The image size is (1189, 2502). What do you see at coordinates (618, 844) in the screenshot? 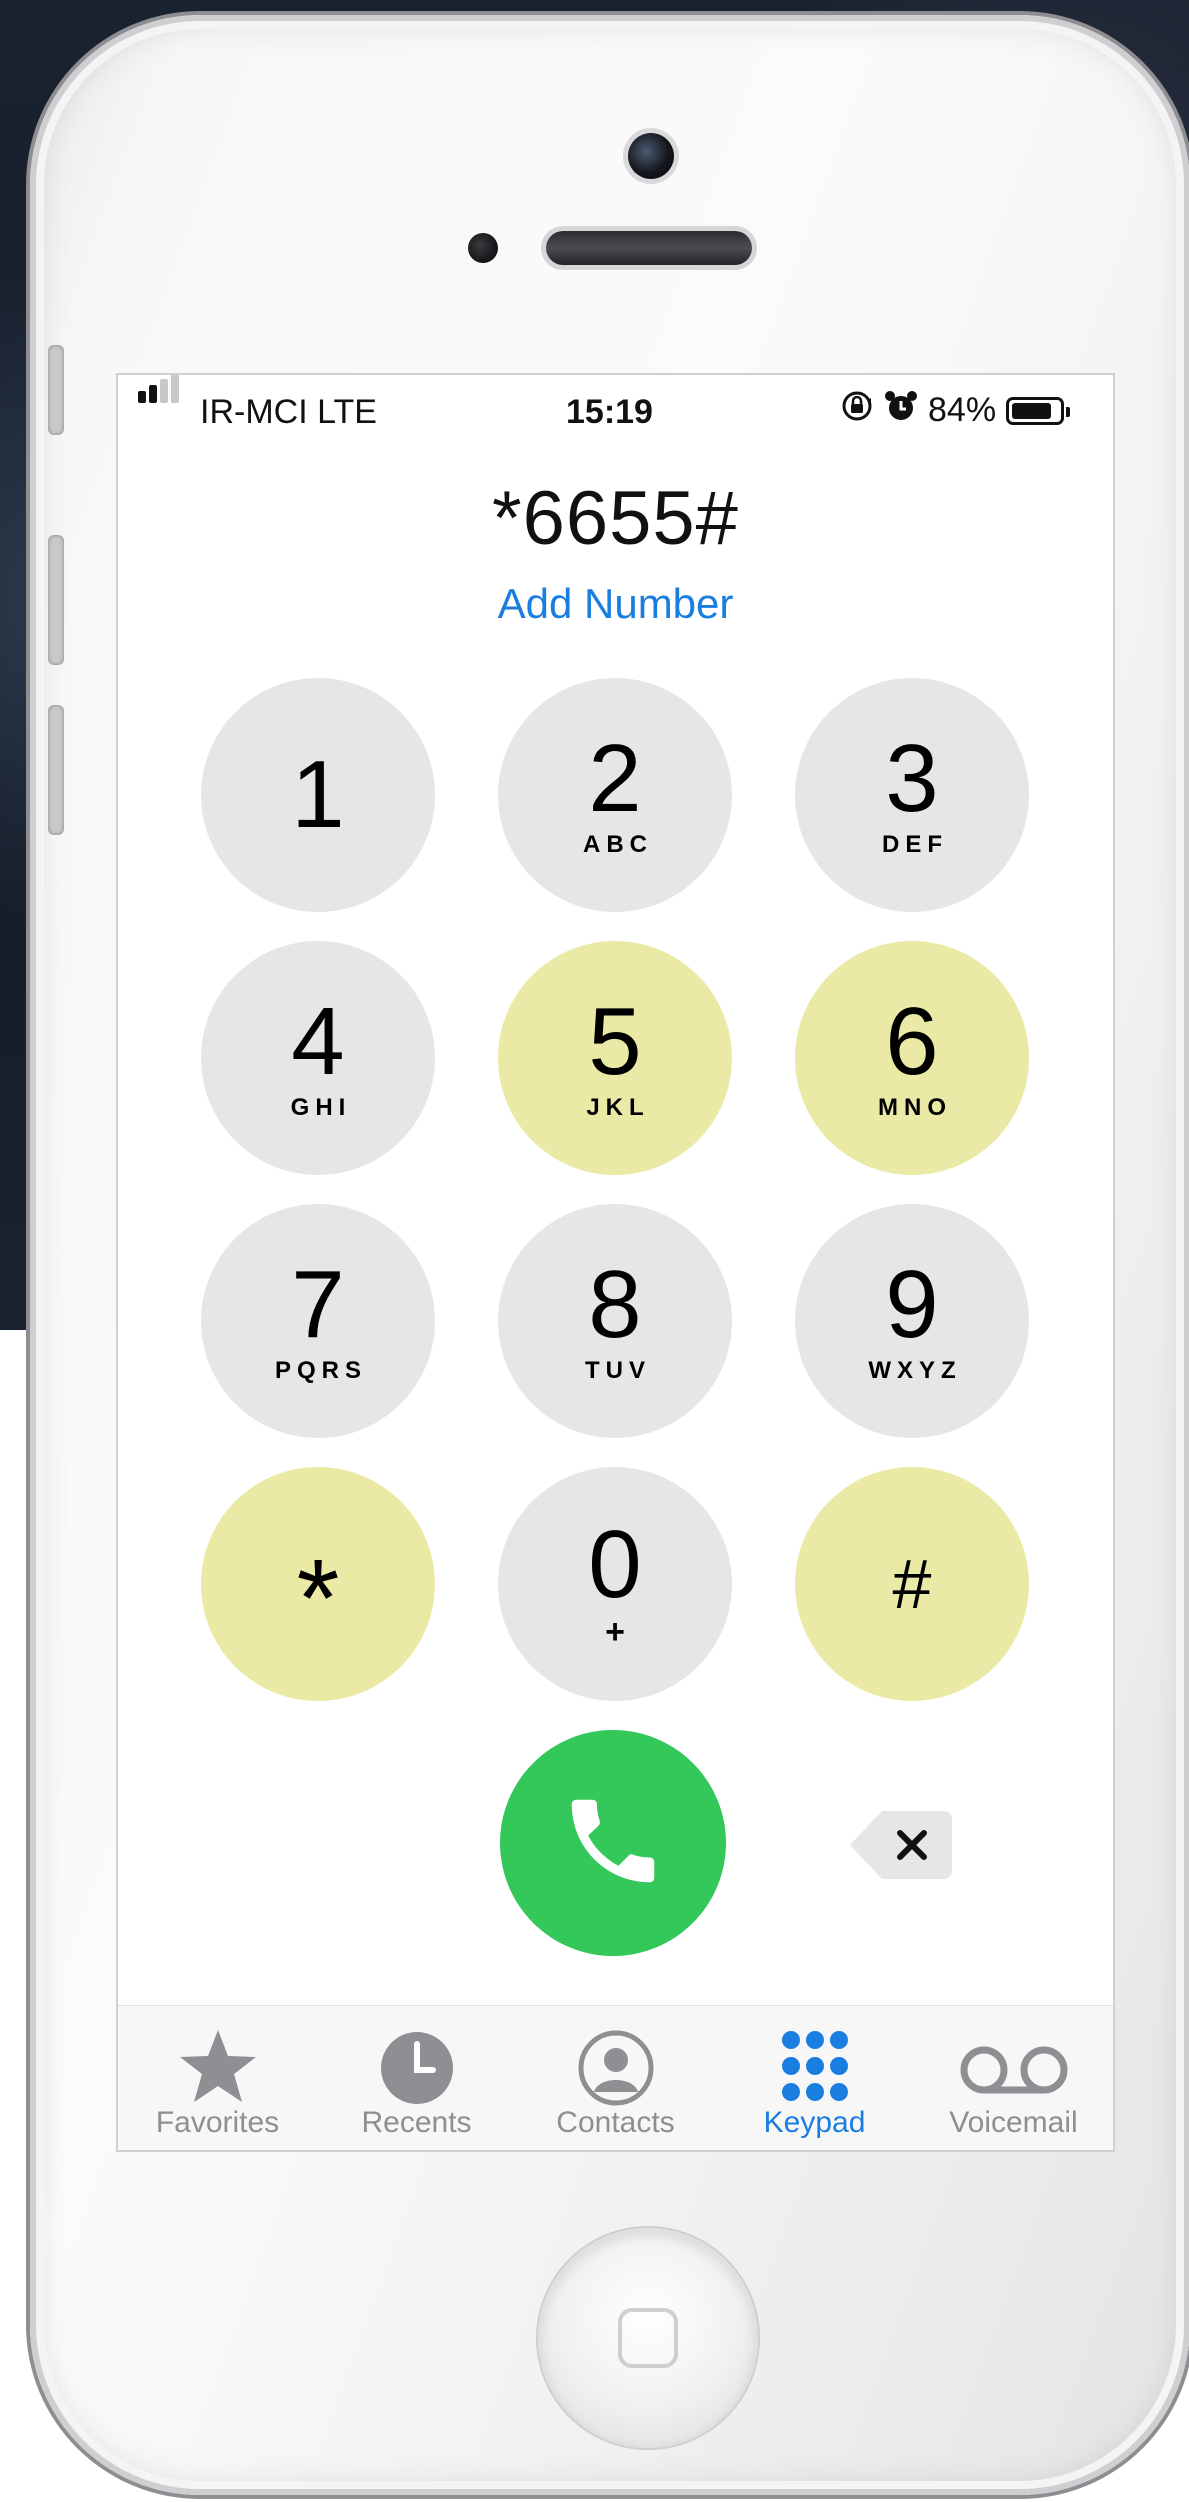
I see `key-letters: ABC` at bounding box center [618, 844].